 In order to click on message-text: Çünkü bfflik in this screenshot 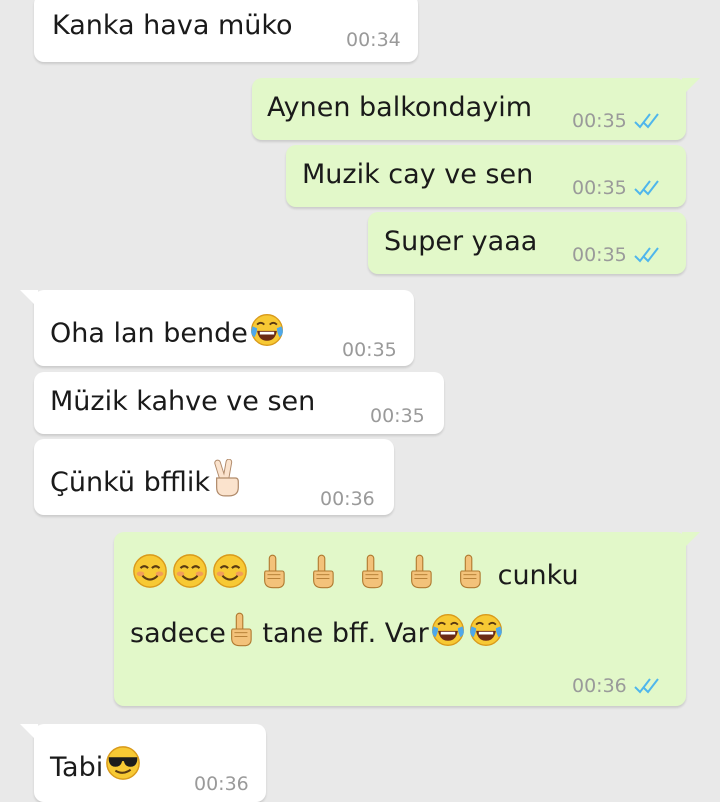, I will do `click(130, 482)`.